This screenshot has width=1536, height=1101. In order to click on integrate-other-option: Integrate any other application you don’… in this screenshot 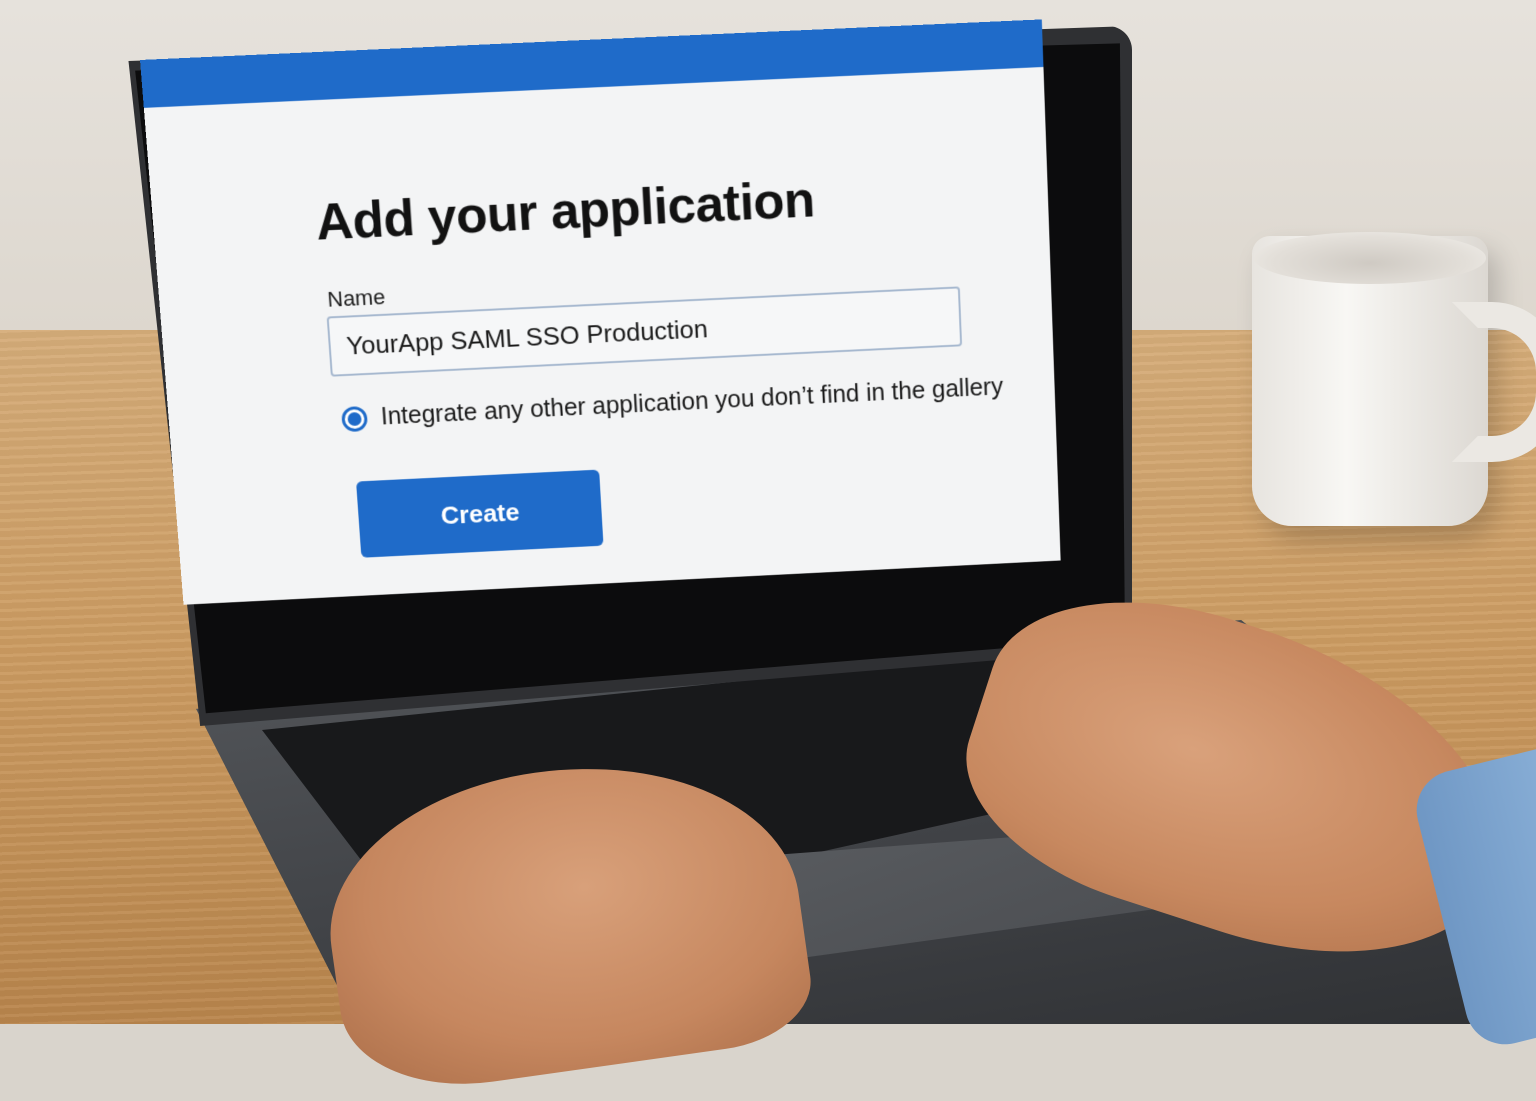, I will do `click(672, 403)`.